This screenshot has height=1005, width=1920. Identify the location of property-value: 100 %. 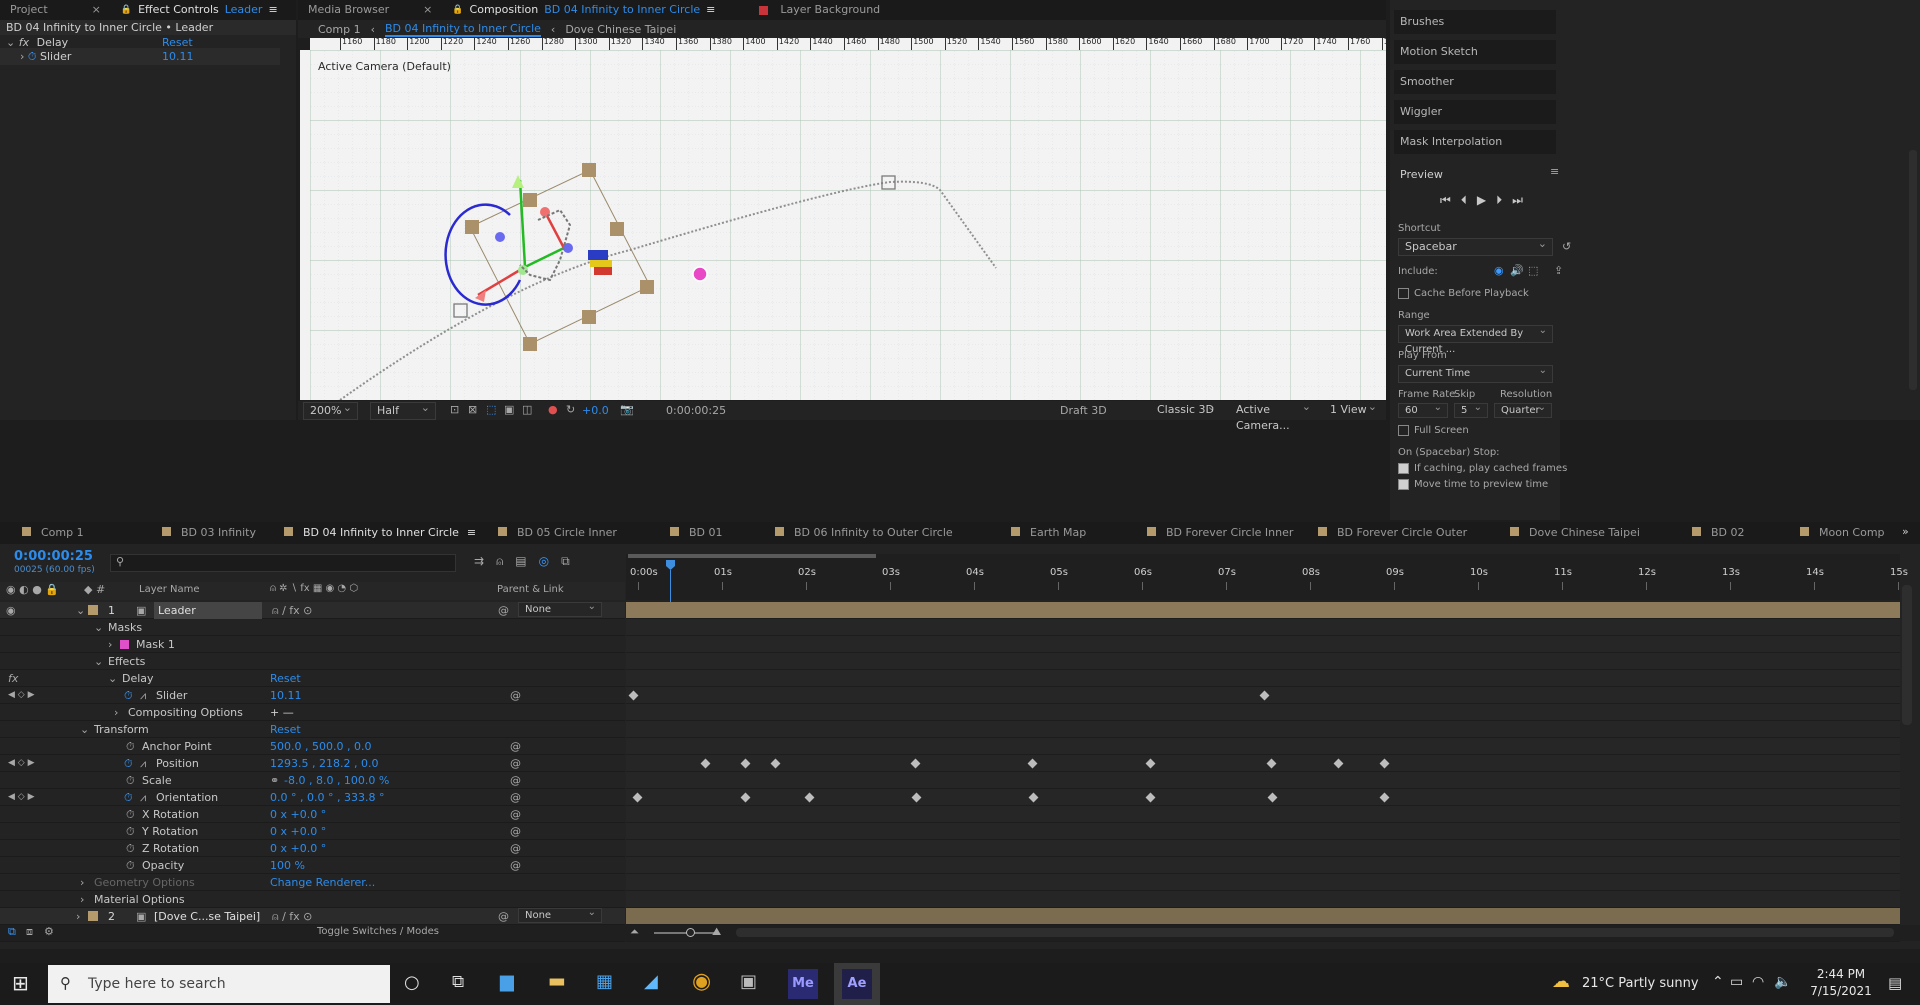
(287, 865).